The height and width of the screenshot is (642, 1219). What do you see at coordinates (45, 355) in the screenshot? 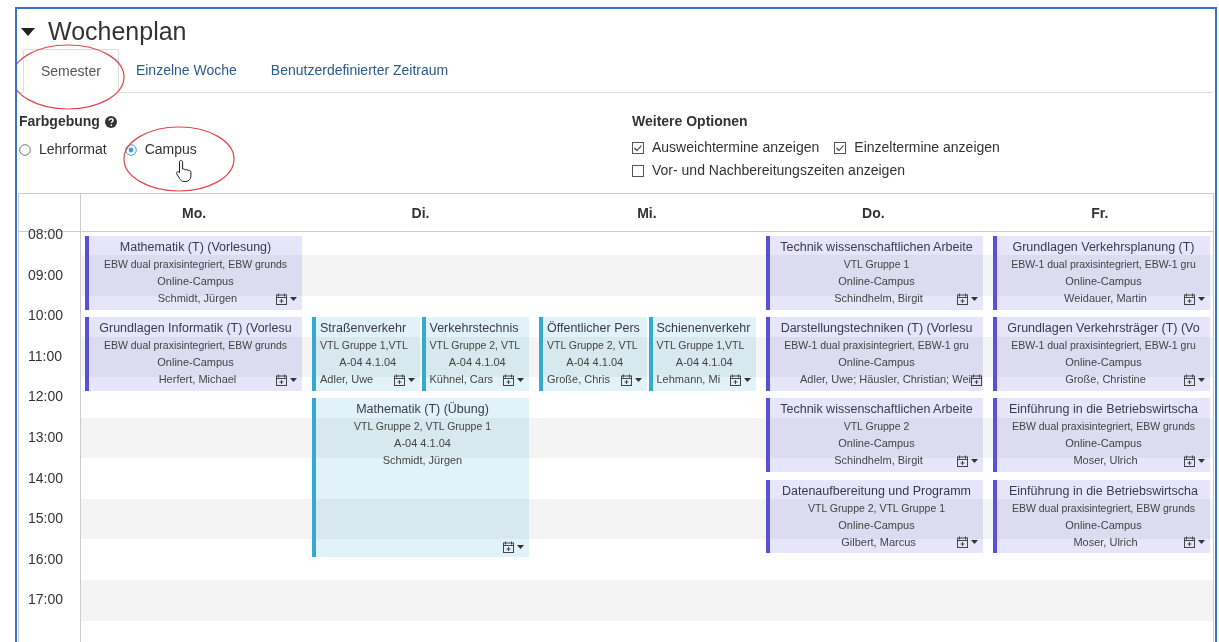
I see `hour-label: 11:00` at bounding box center [45, 355].